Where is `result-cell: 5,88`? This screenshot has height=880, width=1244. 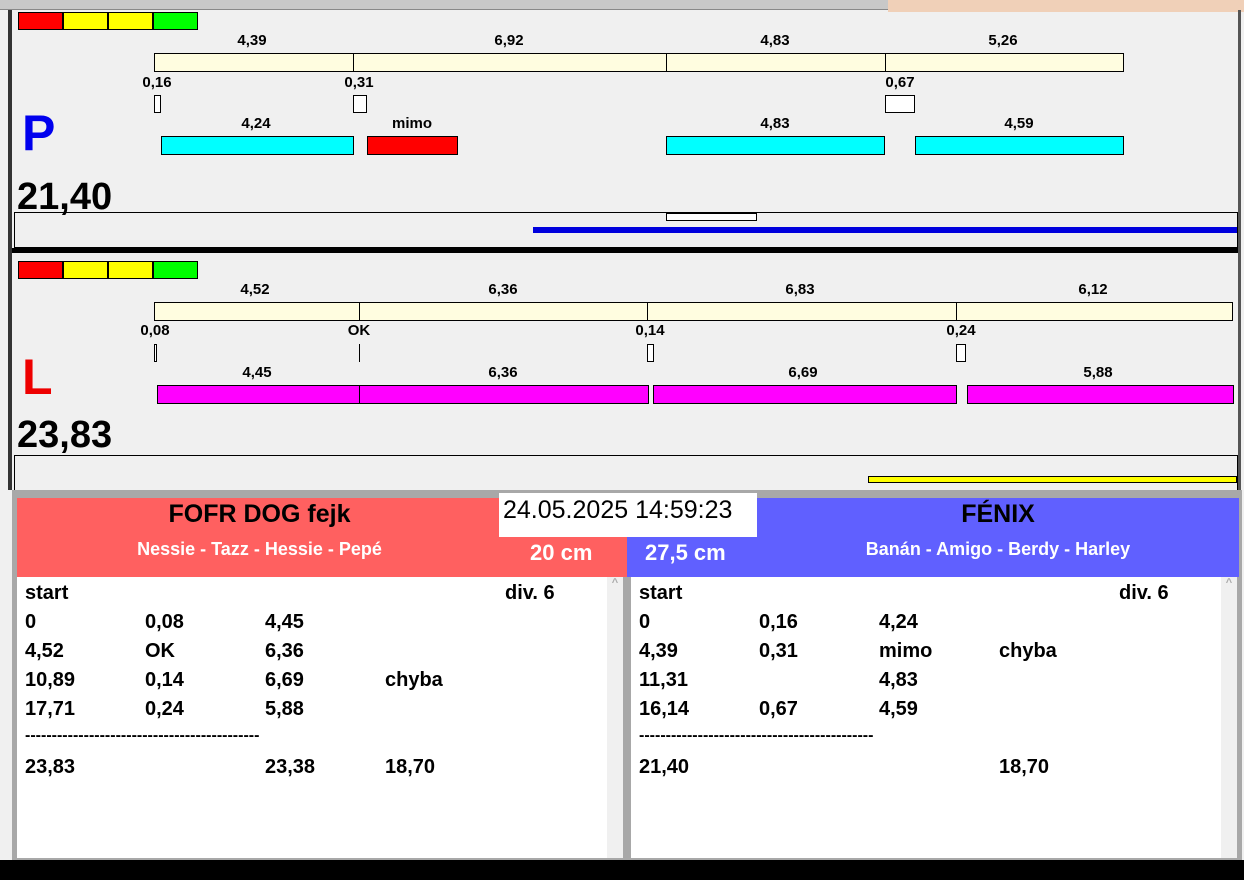
result-cell: 5,88 is located at coordinates (284, 709).